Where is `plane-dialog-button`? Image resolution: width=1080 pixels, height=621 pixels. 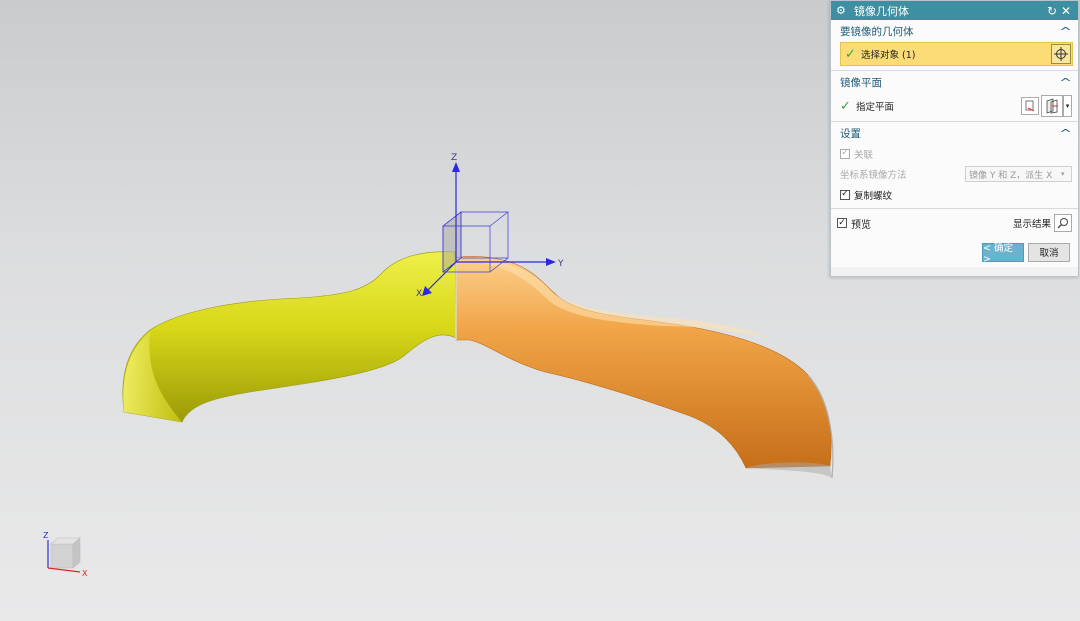 plane-dialog-button is located at coordinates (1052, 106).